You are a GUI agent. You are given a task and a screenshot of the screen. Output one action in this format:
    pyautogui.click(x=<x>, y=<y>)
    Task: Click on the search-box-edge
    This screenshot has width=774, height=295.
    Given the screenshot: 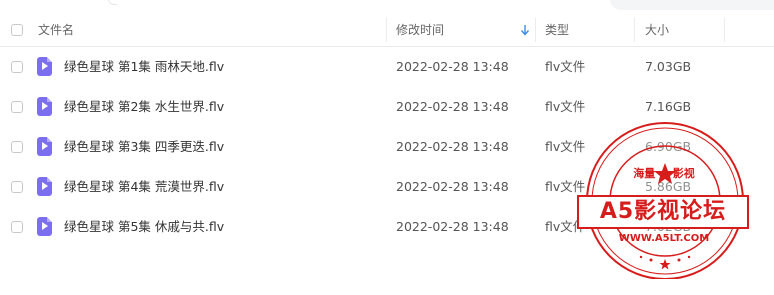 What is the action you would take?
    pyautogui.click(x=692, y=5)
    